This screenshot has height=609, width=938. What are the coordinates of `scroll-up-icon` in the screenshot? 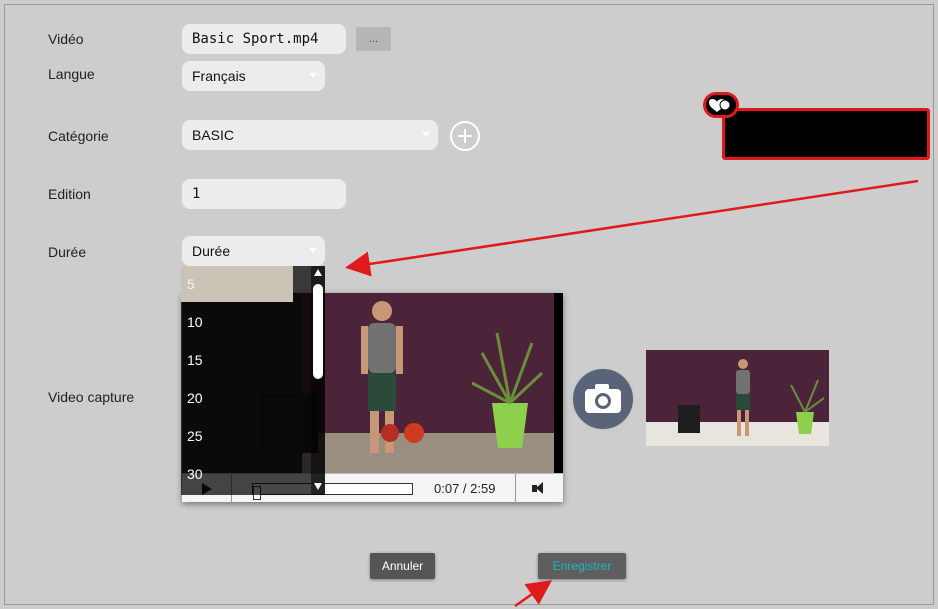 It's located at (318, 272).